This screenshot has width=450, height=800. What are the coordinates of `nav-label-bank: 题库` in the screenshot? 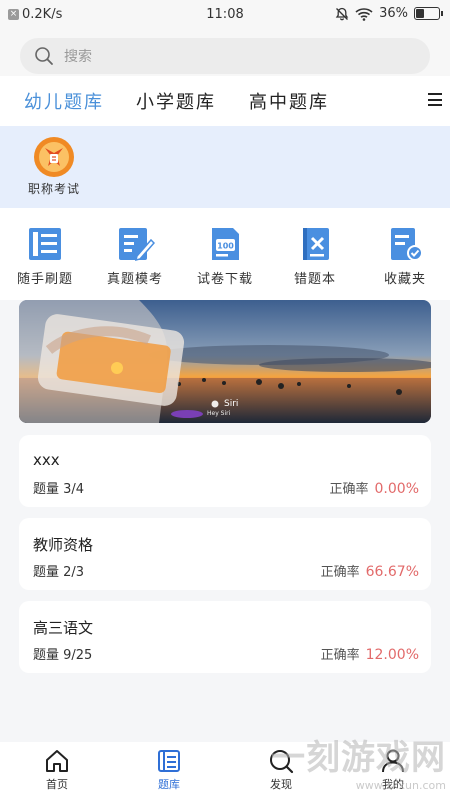 It's located at (169, 784).